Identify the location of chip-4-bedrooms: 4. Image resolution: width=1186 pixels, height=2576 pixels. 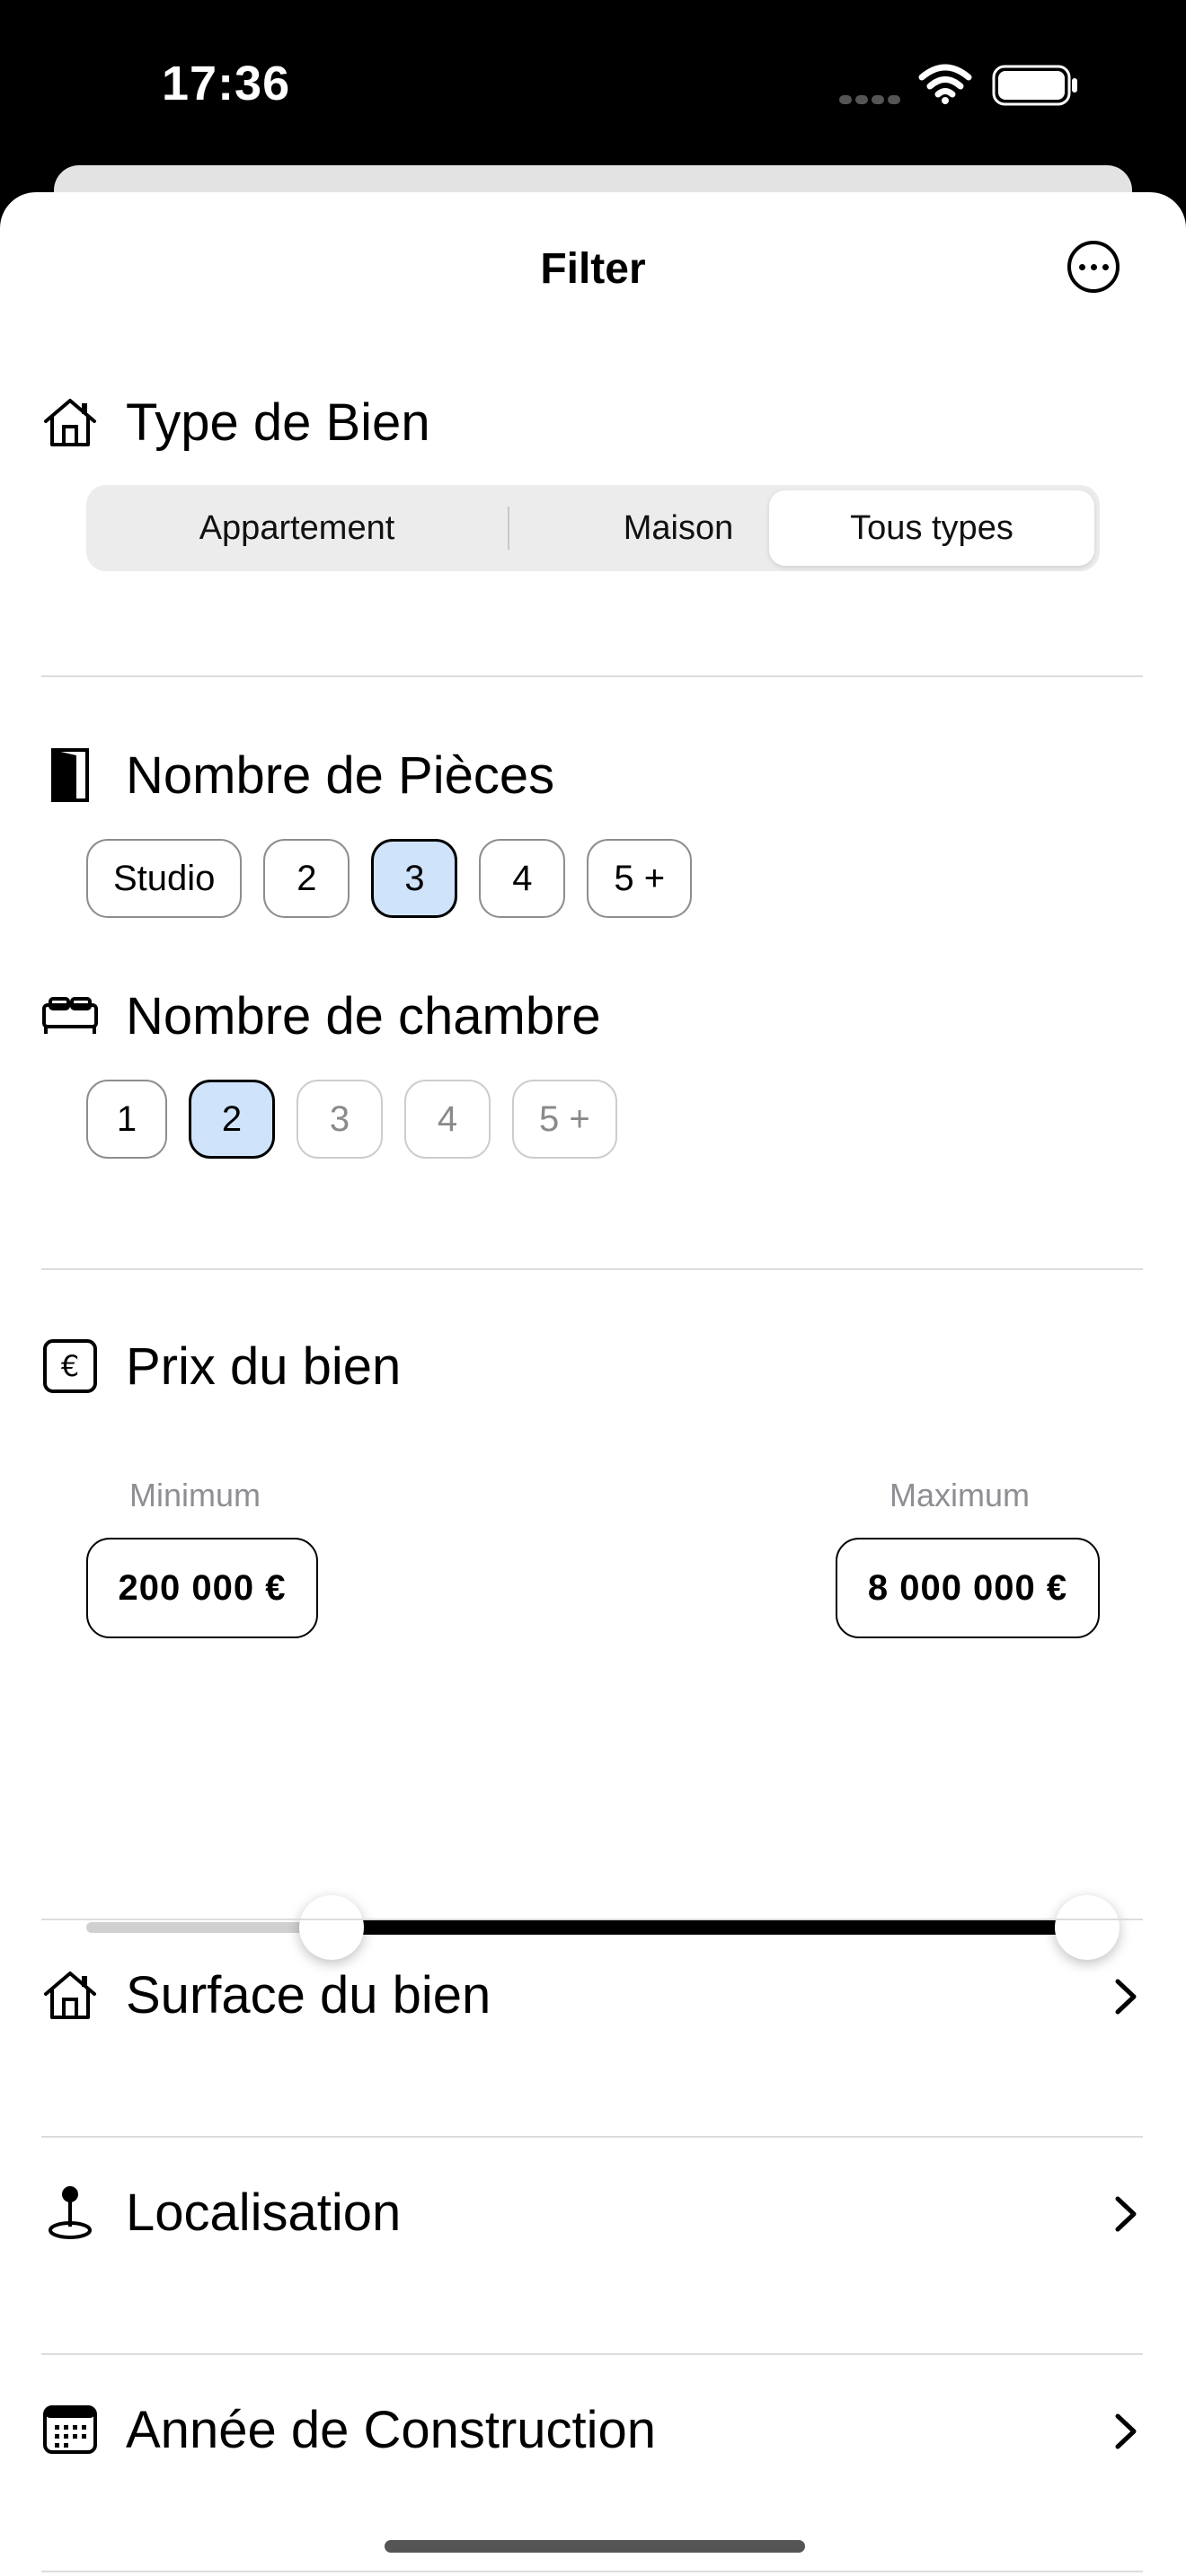
(447, 1119).